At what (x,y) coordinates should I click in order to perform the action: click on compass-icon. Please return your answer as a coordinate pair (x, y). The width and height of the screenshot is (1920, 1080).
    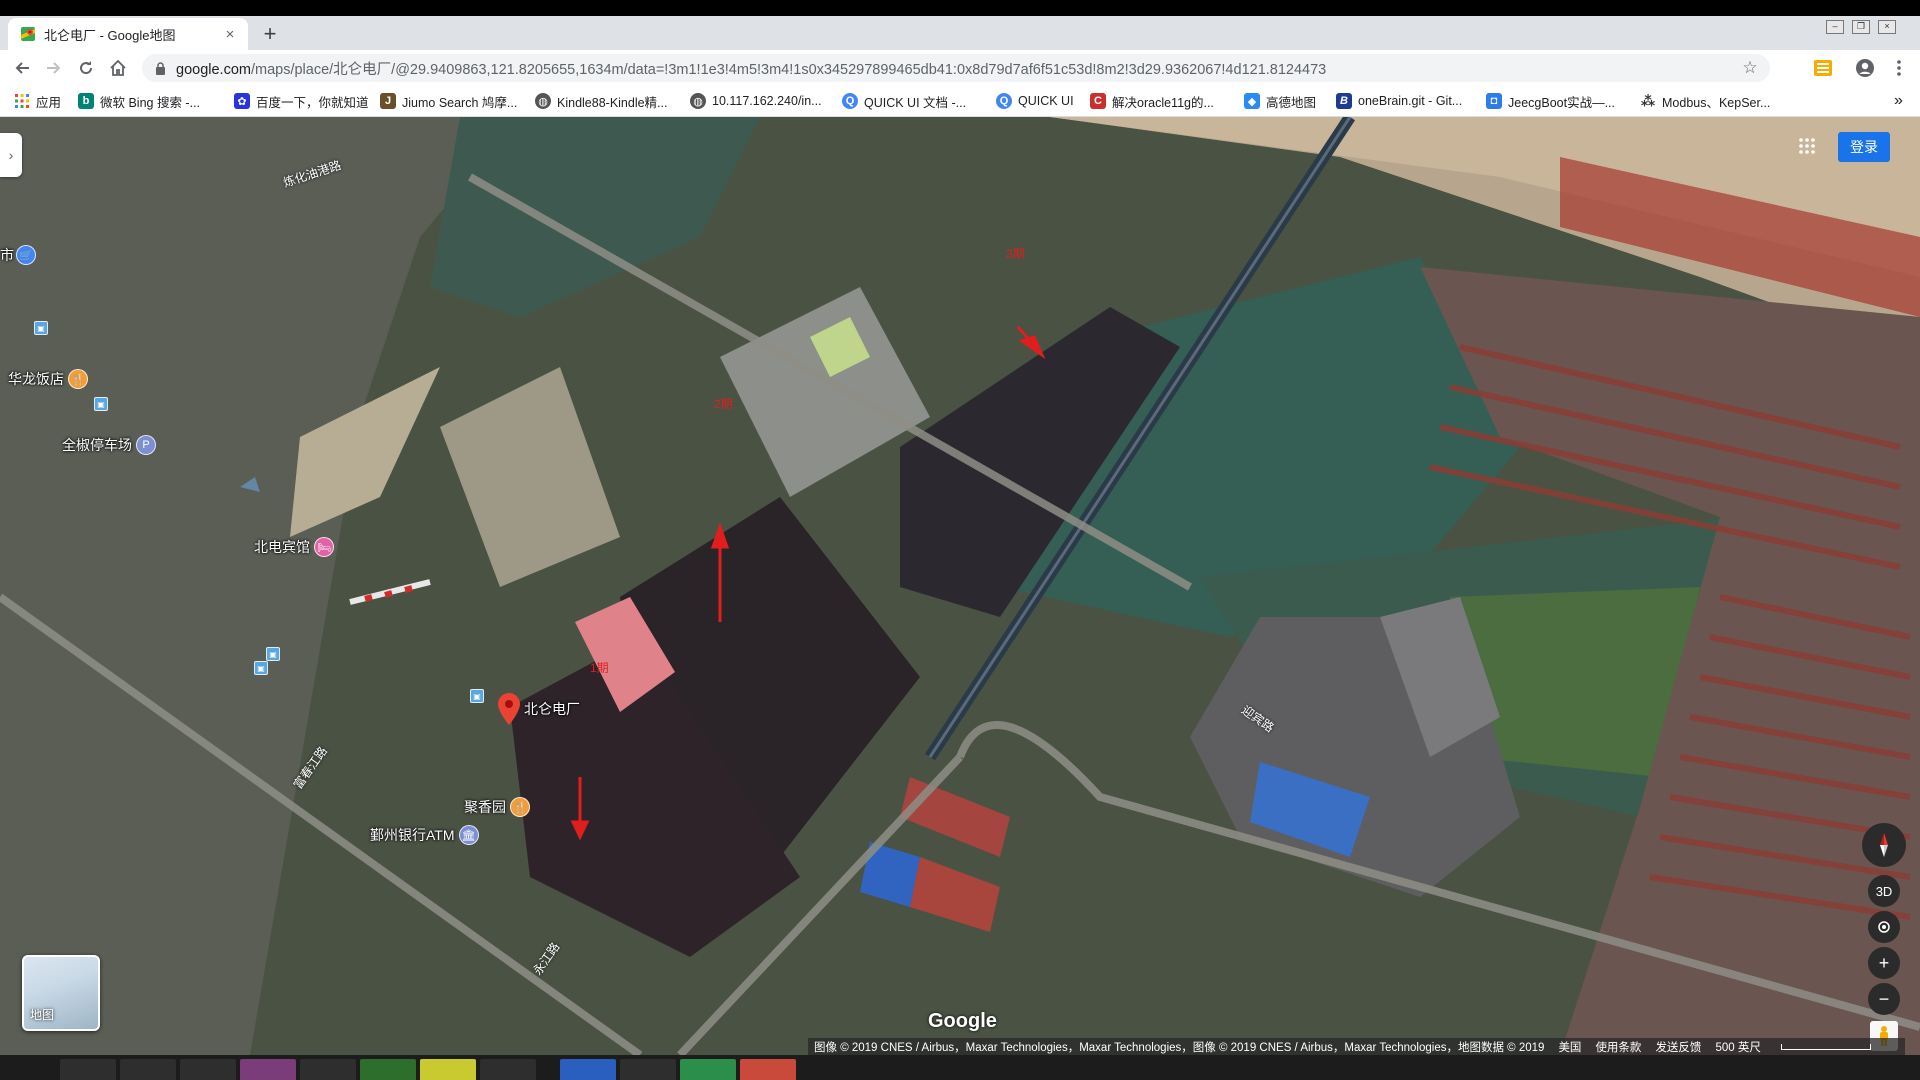
    Looking at the image, I should click on (1884, 845).